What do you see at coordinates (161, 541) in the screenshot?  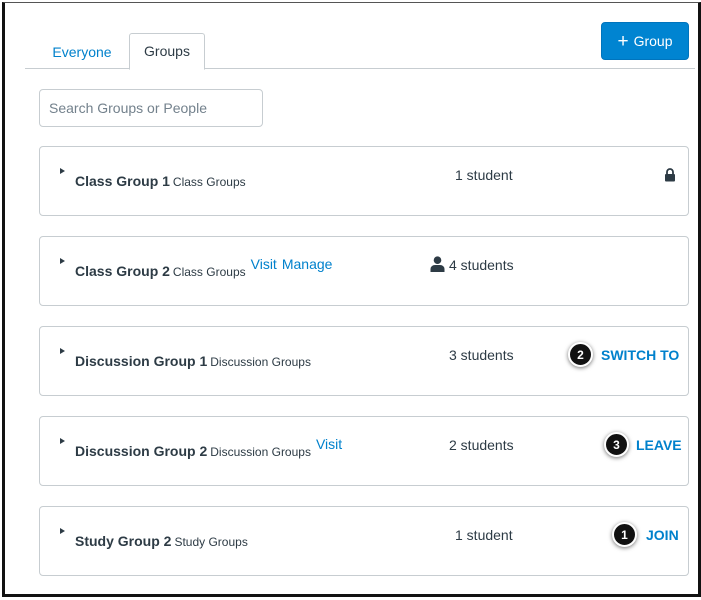 I see `group-name: Study Group 2 Study Groups` at bounding box center [161, 541].